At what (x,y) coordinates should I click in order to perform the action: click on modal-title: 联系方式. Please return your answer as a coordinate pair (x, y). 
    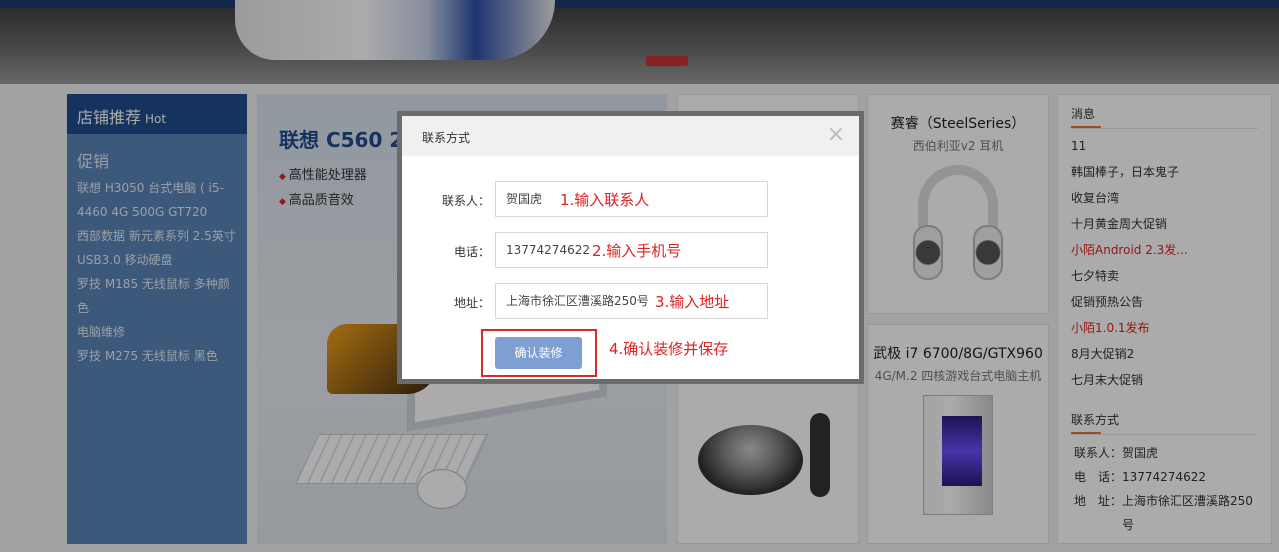
    Looking at the image, I should click on (446, 138).